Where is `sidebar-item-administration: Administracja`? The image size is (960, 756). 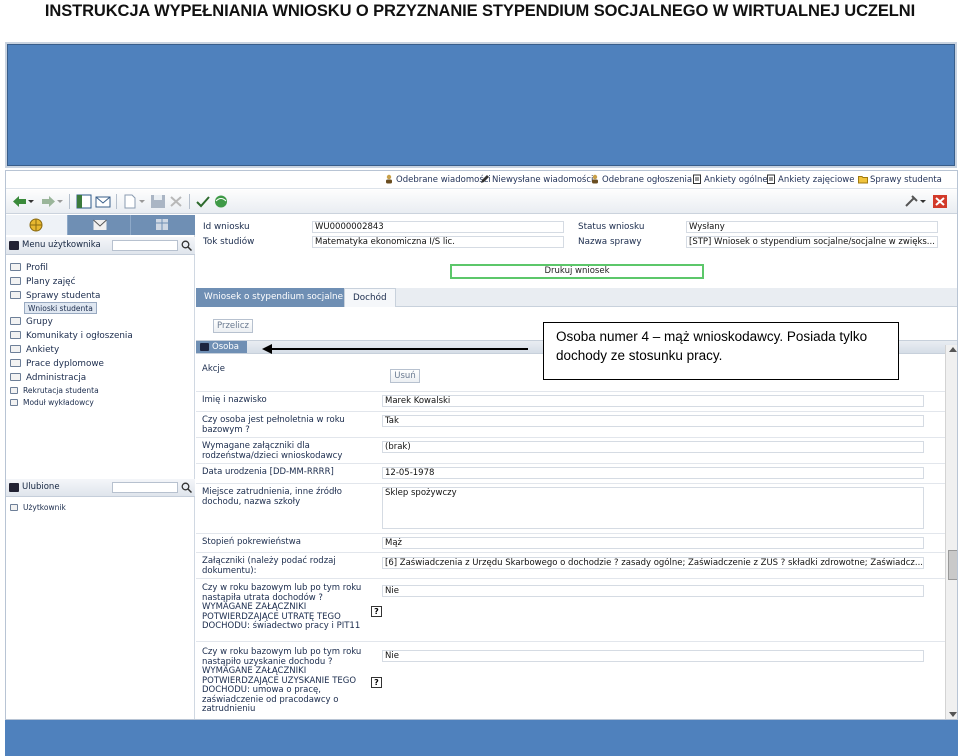
sidebar-item-administration: Administracja is located at coordinates (48, 378).